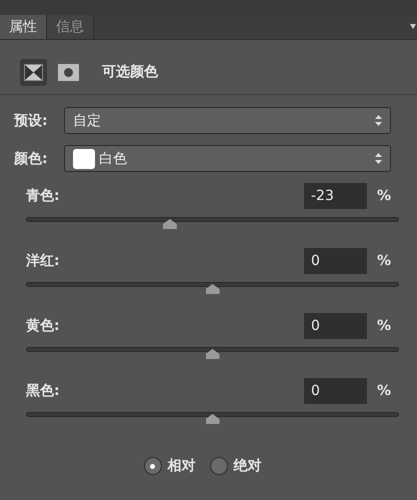  Describe the element at coordinates (248, 466) in the screenshot. I see `radio-label: 绝对` at that location.